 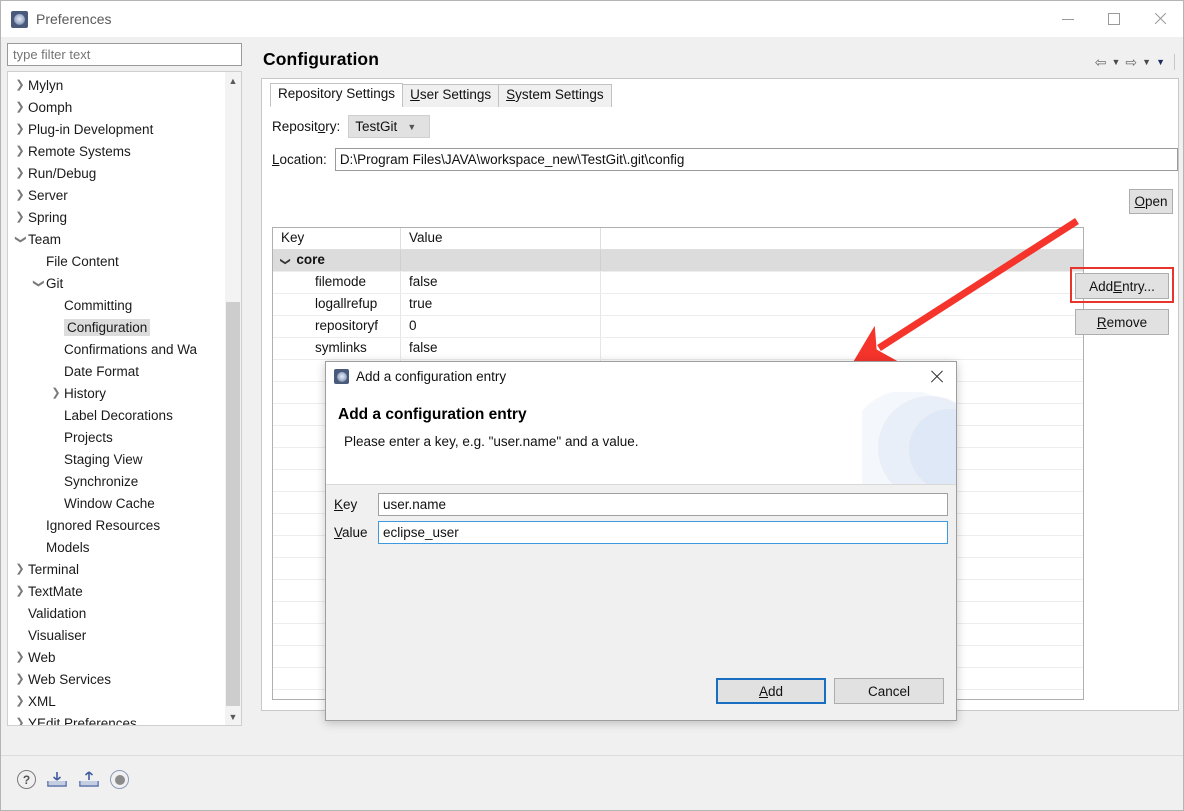 What do you see at coordinates (842, 238) in the screenshot?
I see `column-header-extra` at bounding box center [842, 238].